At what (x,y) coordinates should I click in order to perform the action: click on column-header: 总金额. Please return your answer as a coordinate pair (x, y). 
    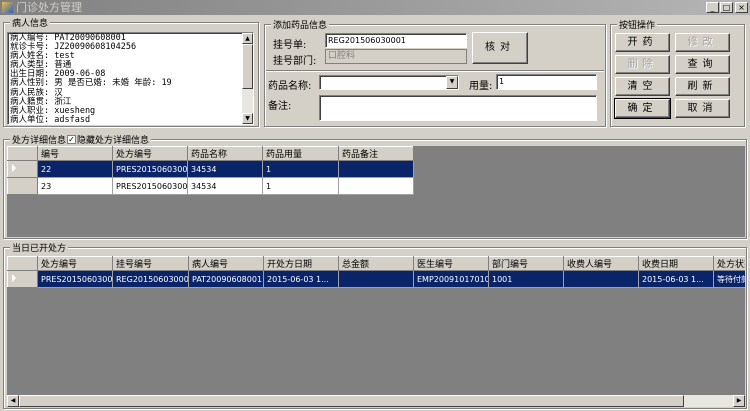
    Looking at the image, I should click on (376, 263).